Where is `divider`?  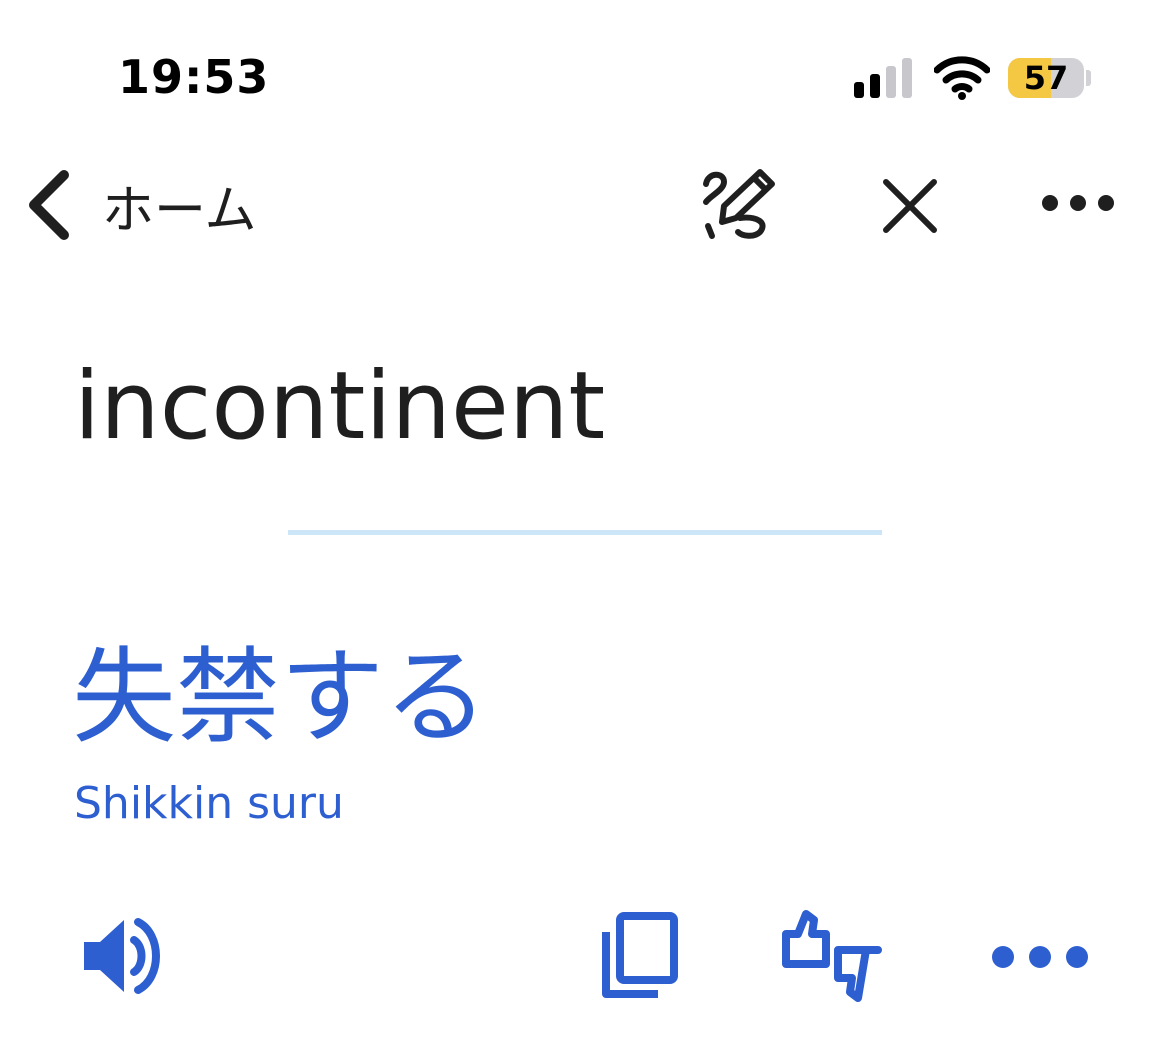 divider is located at coordinates (585, 532).